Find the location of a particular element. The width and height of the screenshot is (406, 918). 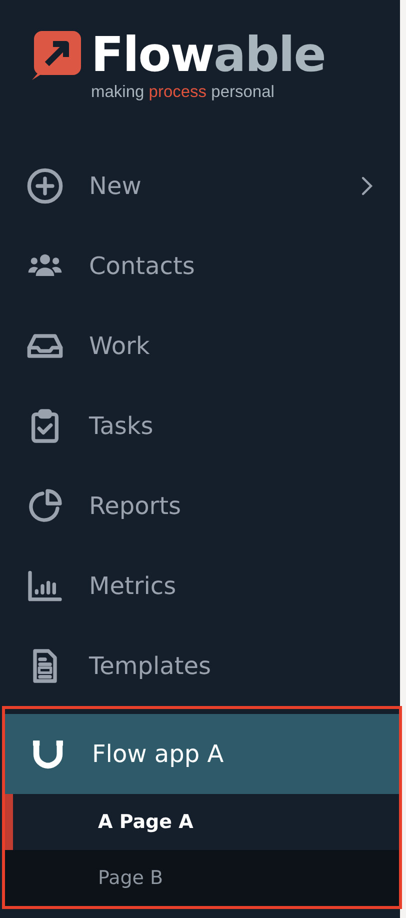

nav-label: New is located at coordinates (115, 186).